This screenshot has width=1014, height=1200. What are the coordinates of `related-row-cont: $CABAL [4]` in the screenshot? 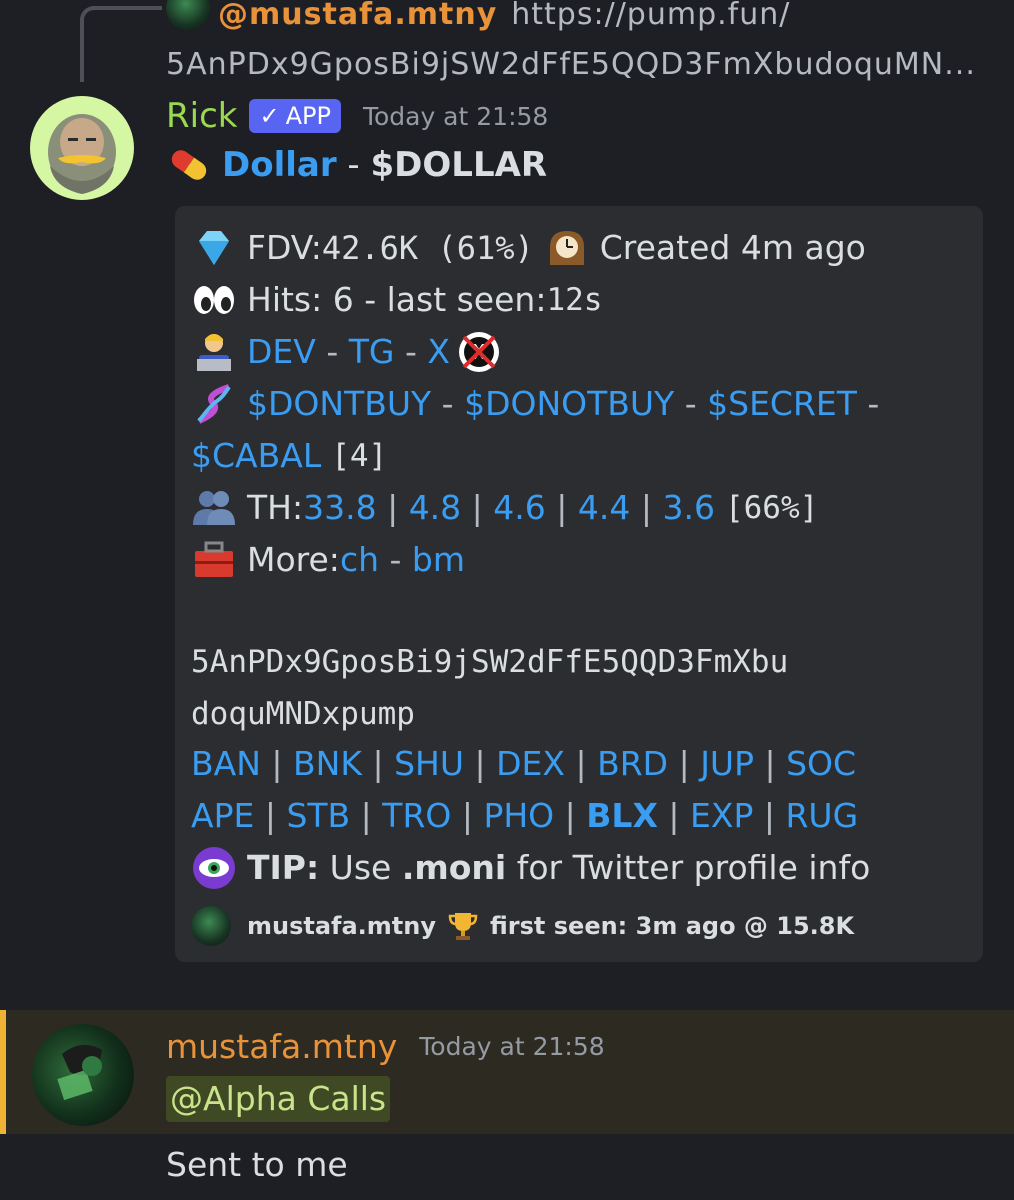 It's located at (289, 456).